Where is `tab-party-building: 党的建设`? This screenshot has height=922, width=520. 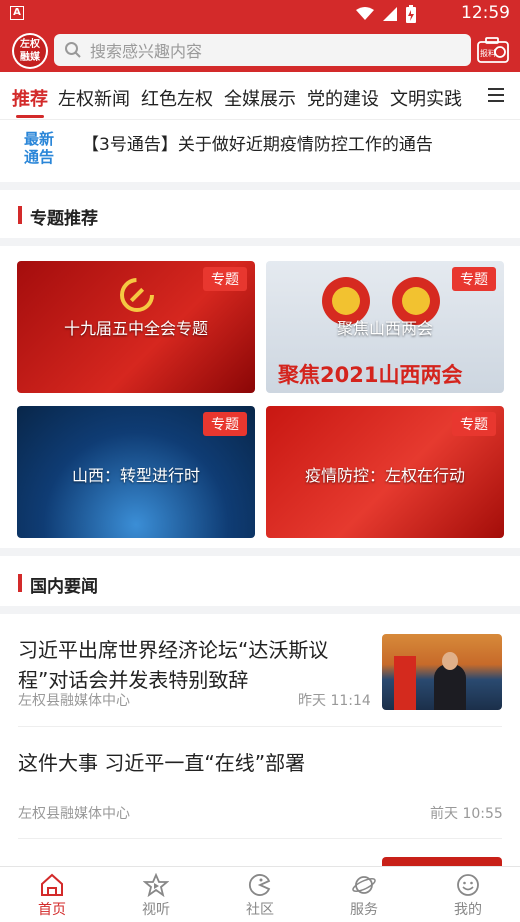
tab-party-building: 党的建设 is located at coordinates (343, 98).